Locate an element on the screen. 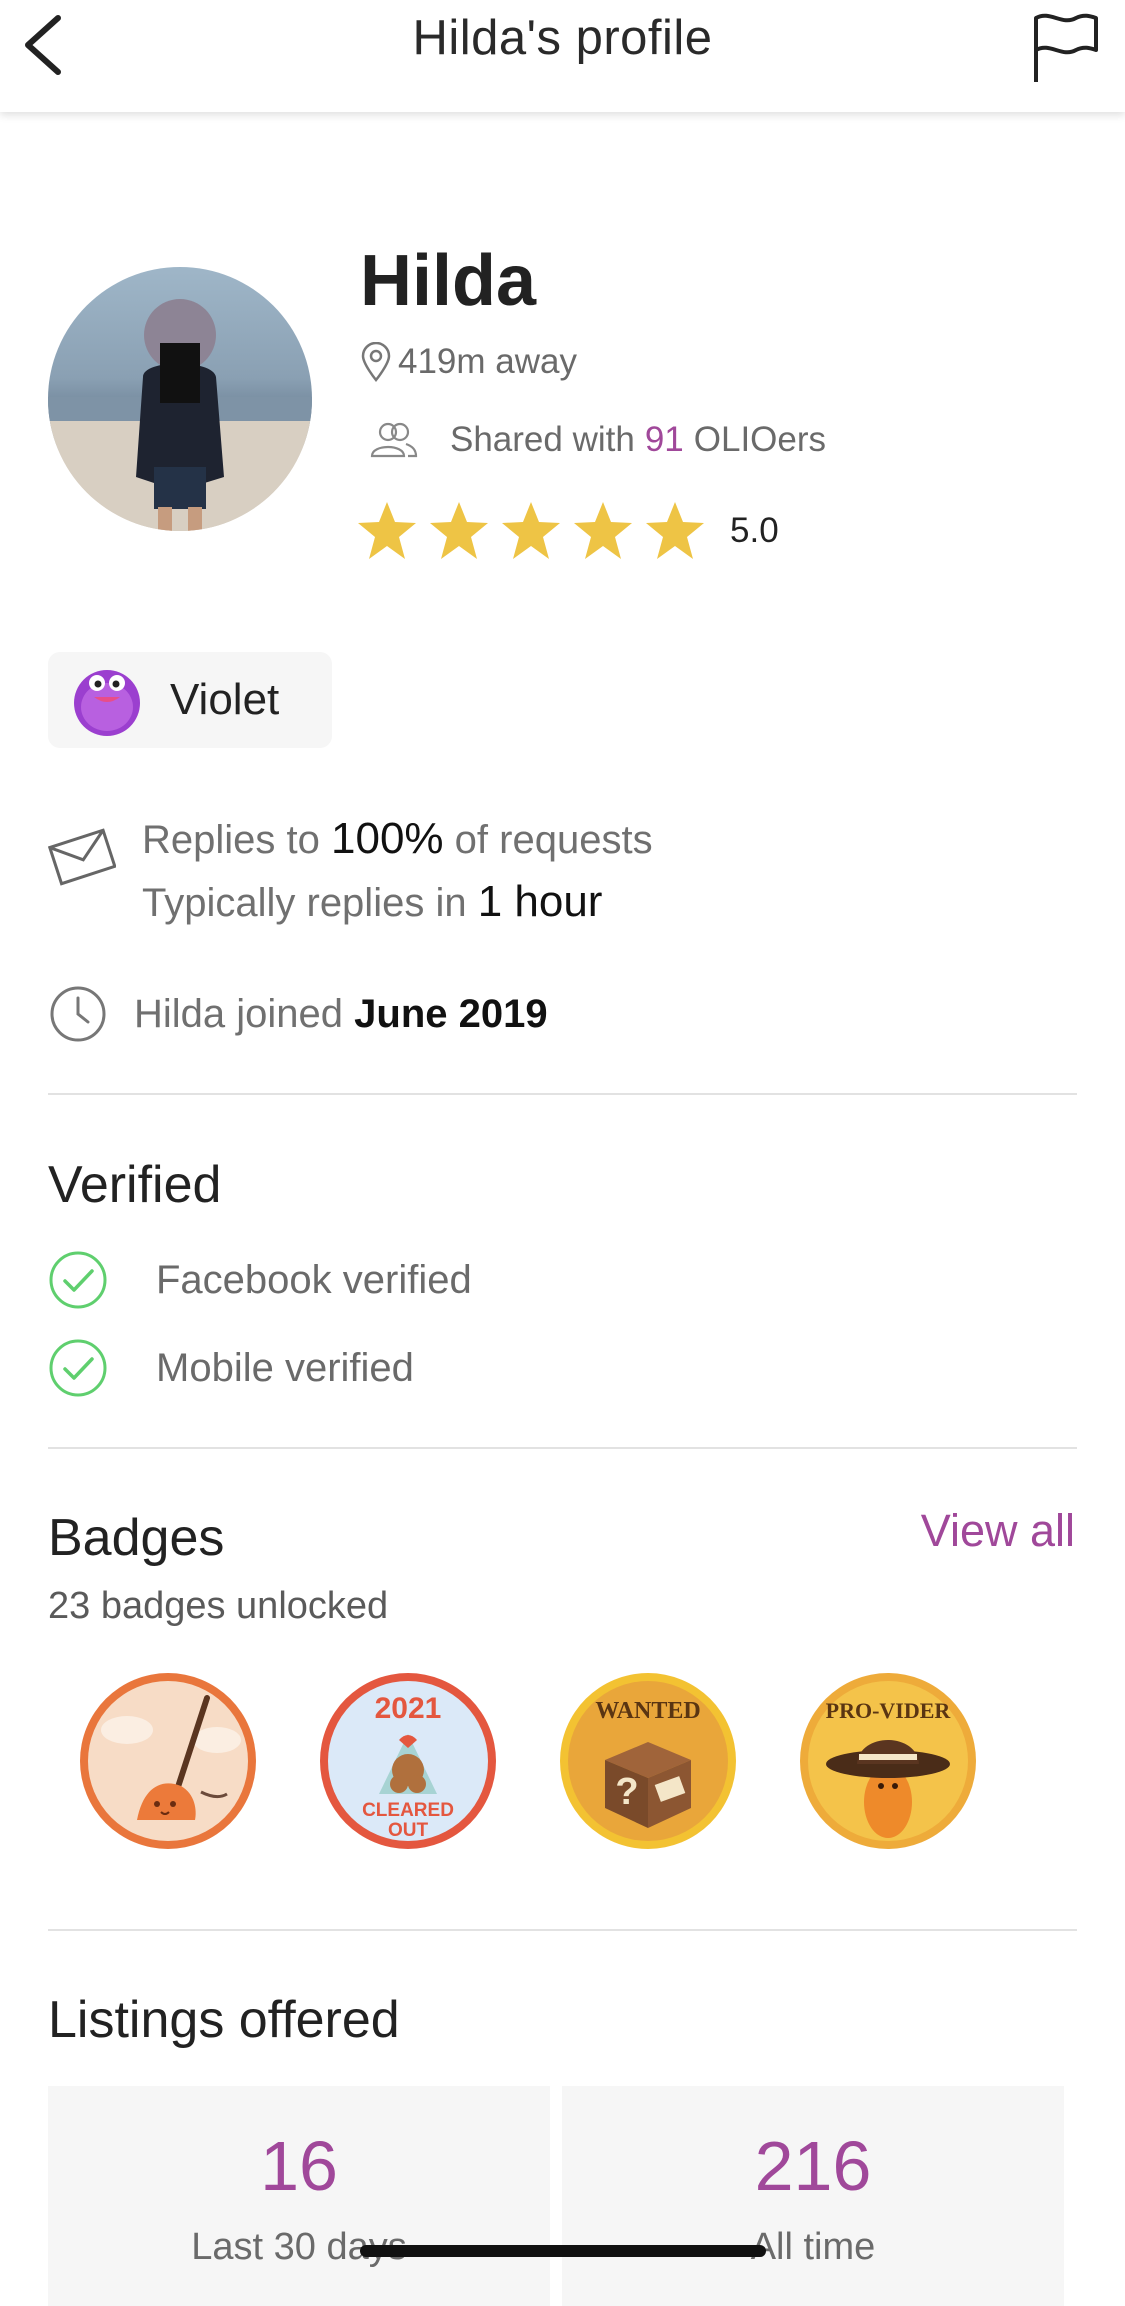 This screenshot has width=1125, height=2306. pro-vider-badge: PRO-VIDER is located at coordinates (888, 1761).